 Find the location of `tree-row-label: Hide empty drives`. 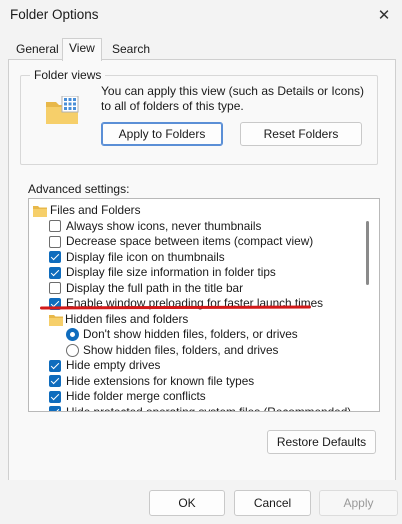

tree-row-label: Hide empty drives is located at coordinates (113, 365).